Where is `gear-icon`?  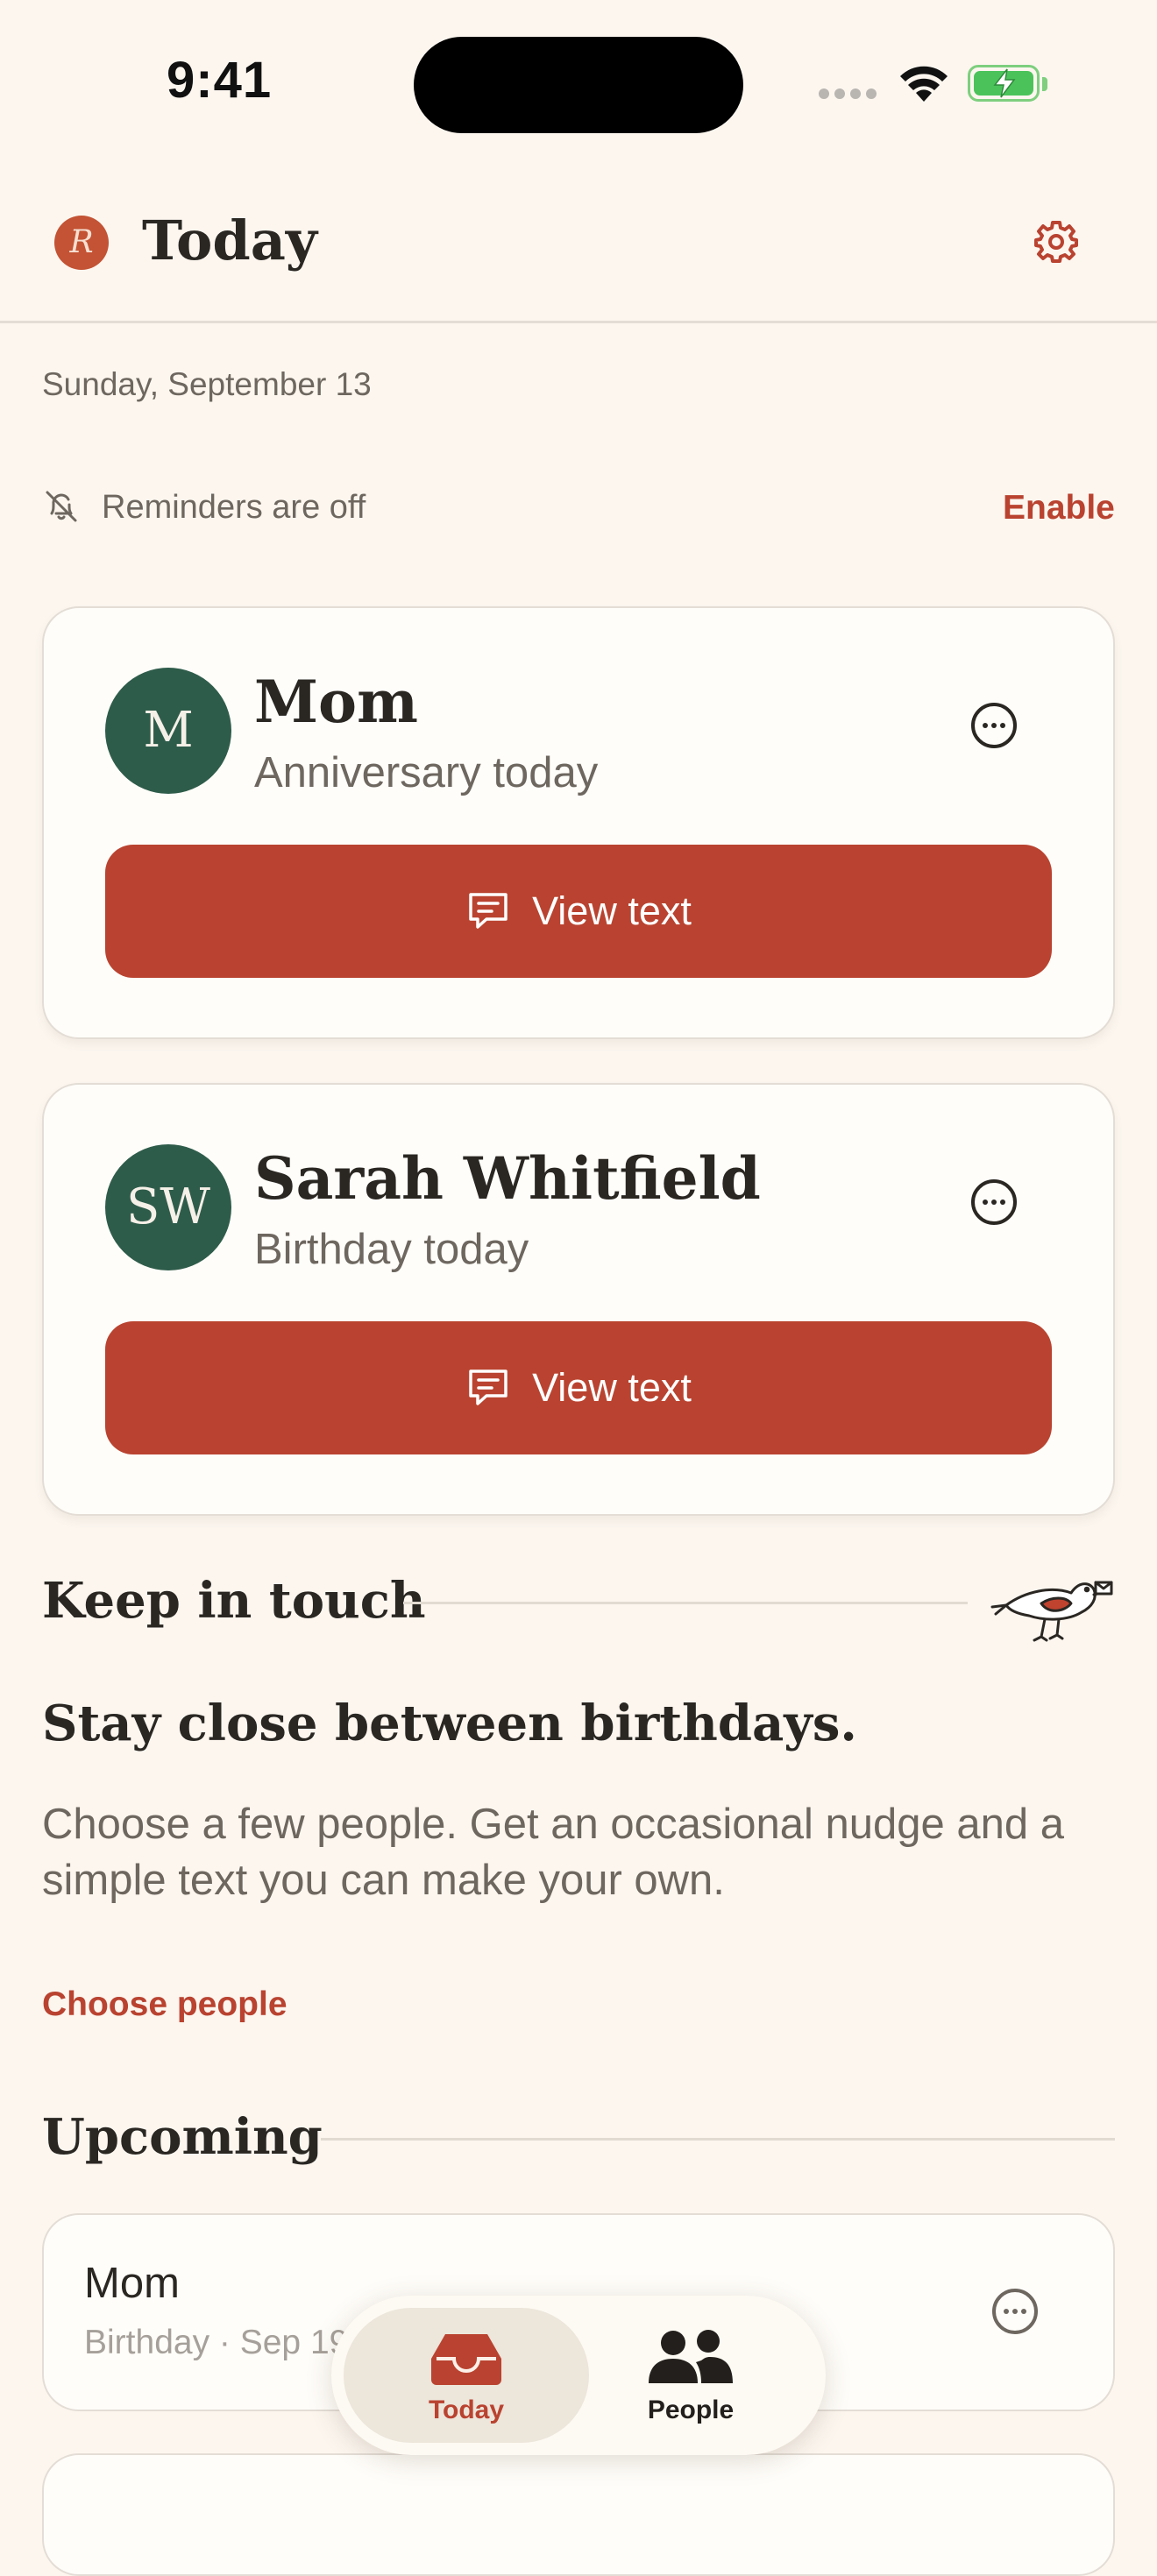 gear-icon is located at coordinates (1056, 243).